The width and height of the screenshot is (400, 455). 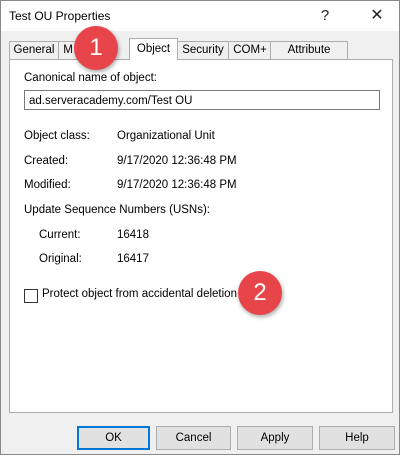 I want to click on close-icon: ✕, so click(x=377, y=16).